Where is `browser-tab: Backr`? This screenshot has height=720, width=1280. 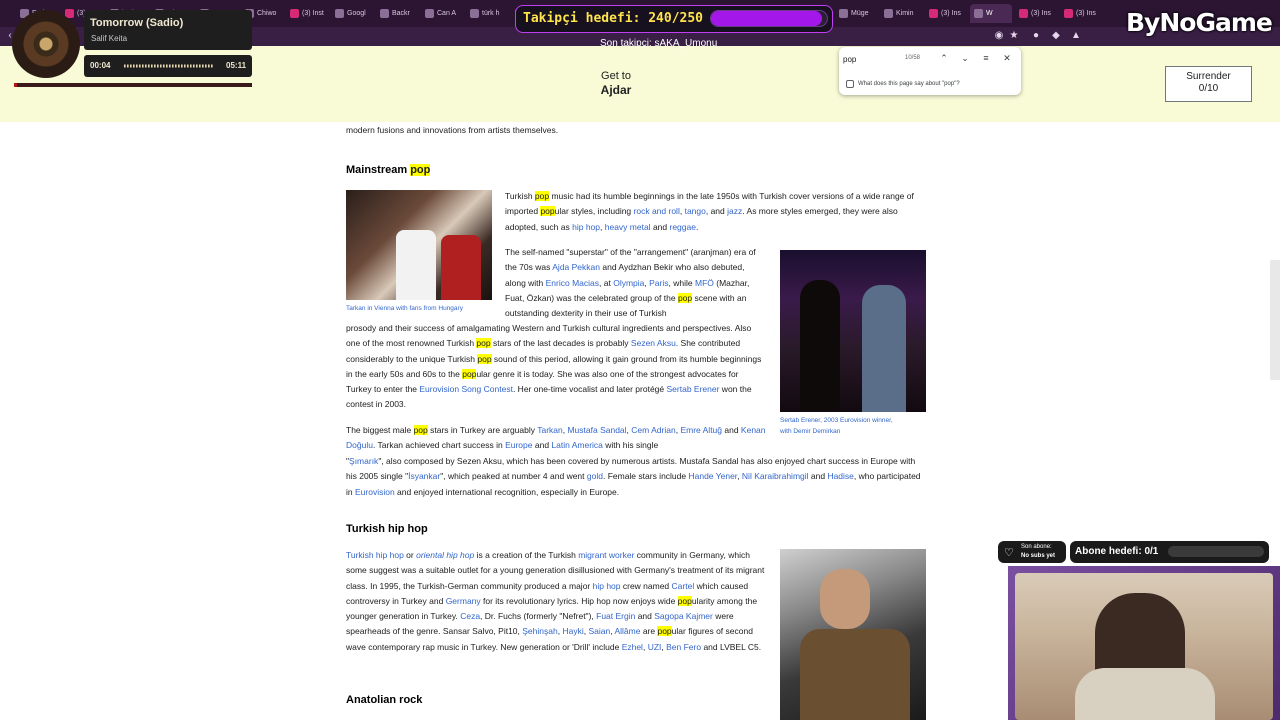
browser-tab: Backr is located at coordinates (397, 13).